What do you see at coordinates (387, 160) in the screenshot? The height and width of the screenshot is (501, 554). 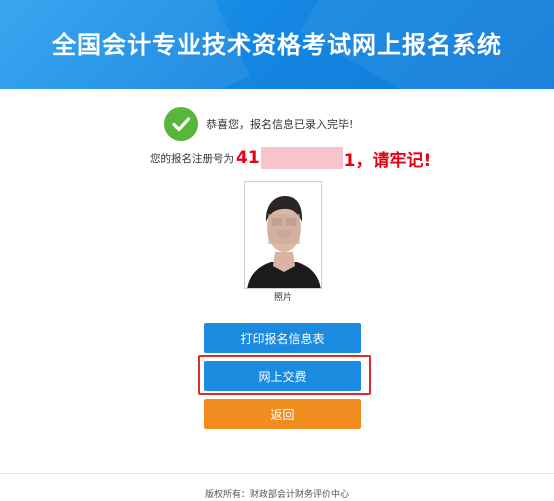 I see `registration-number-suffix: 1，请牢记!` at bounding box center [387, 160].